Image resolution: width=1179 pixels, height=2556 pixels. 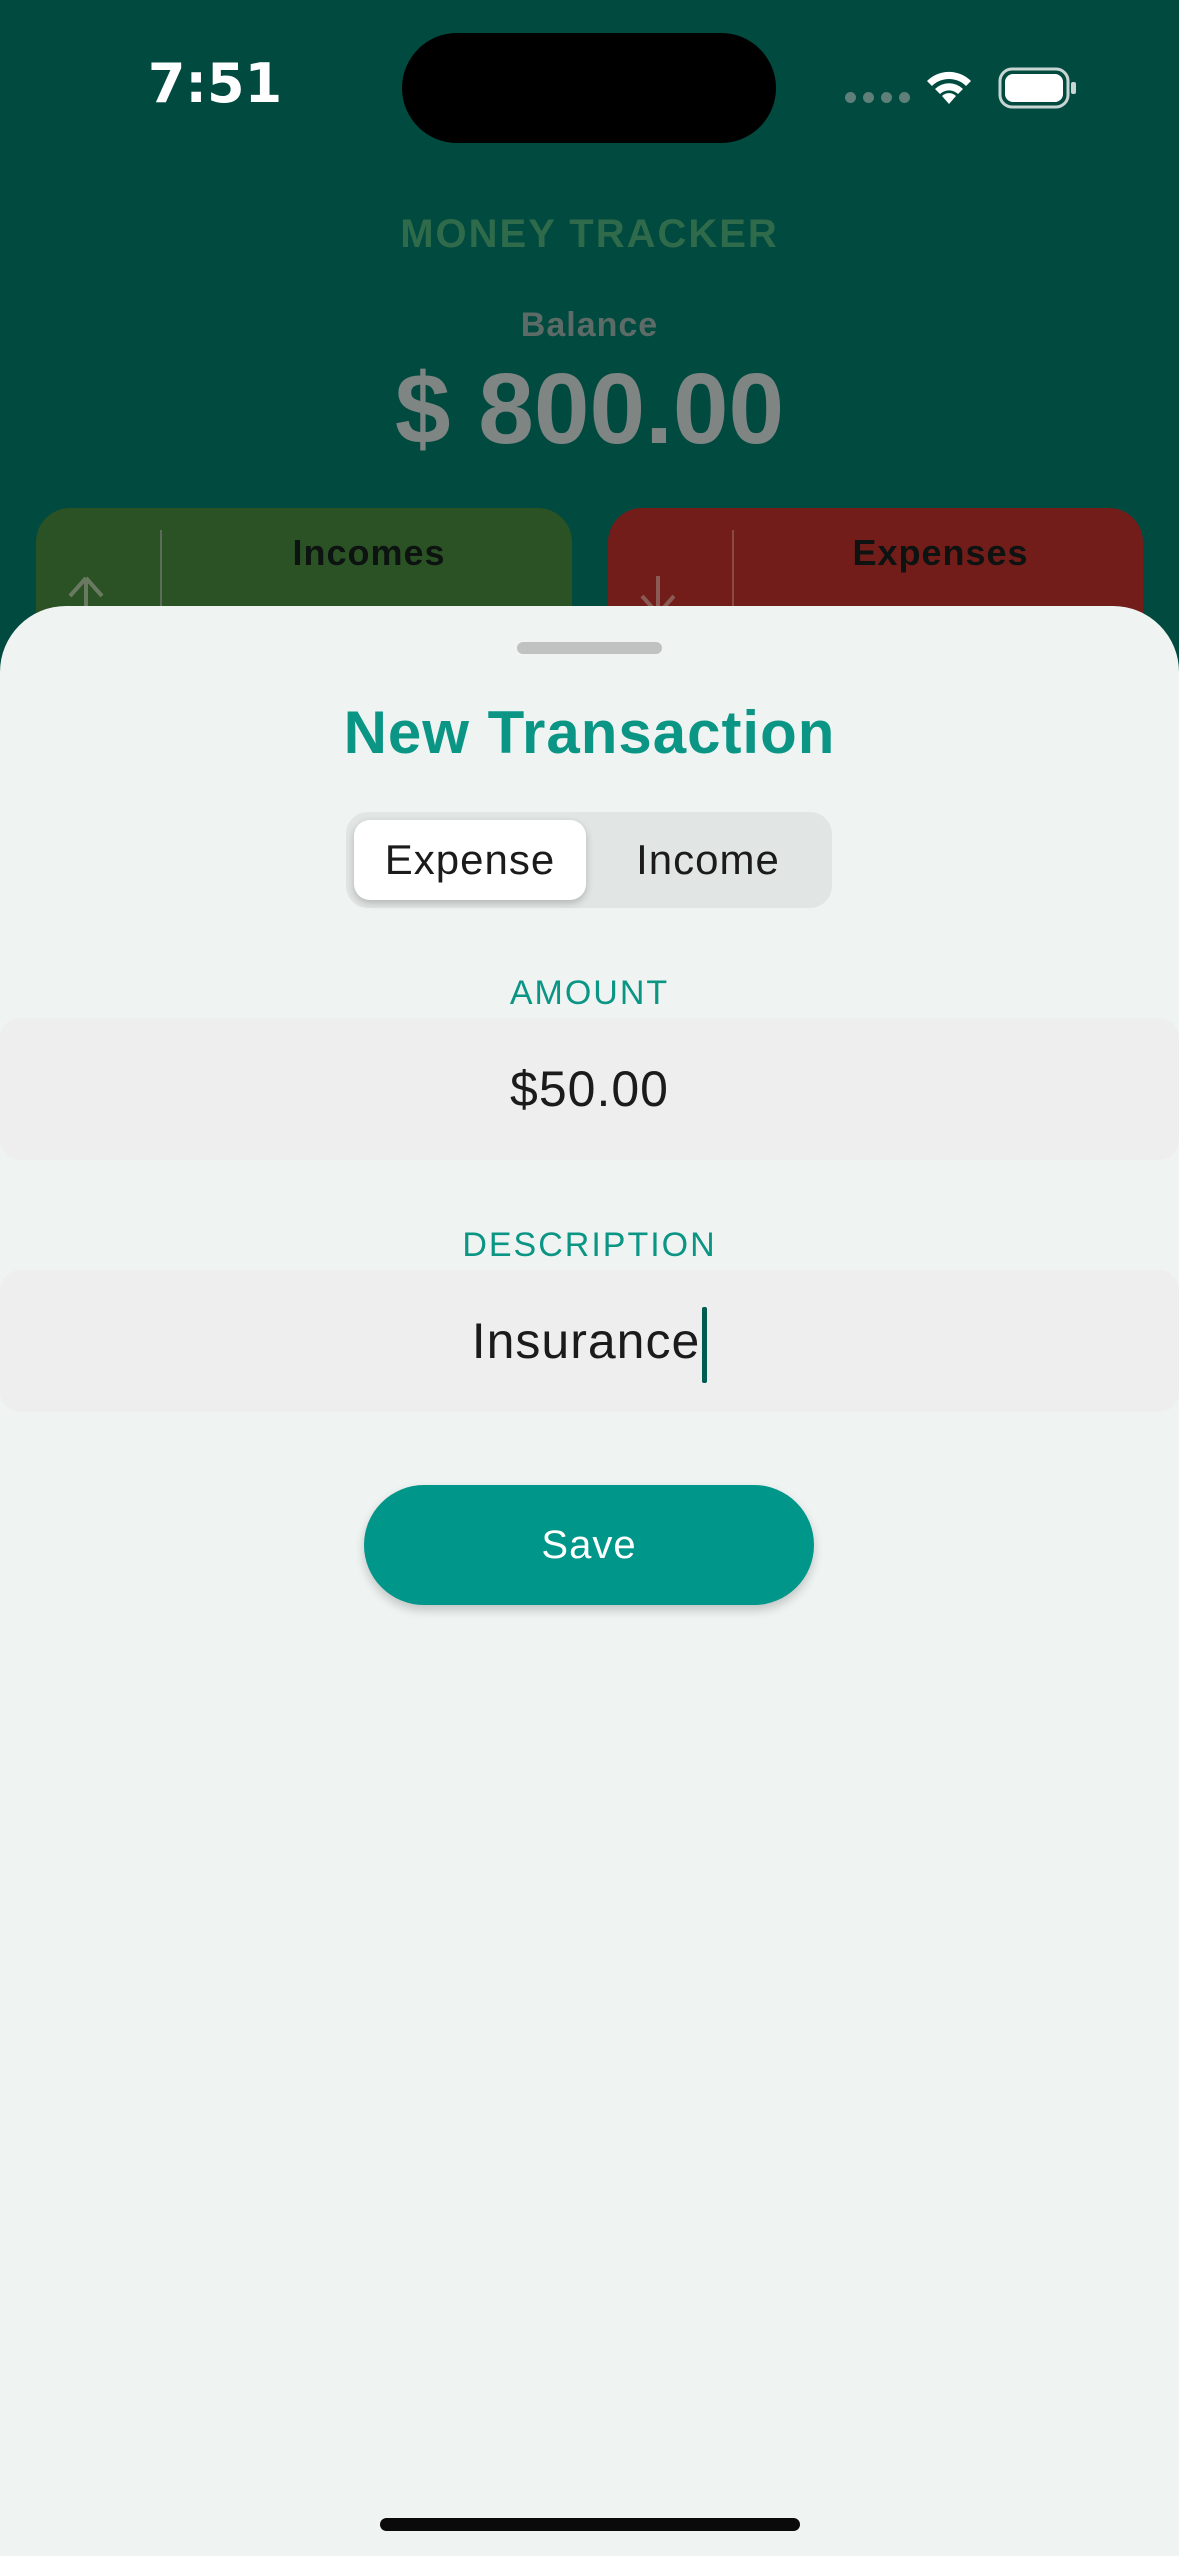 What do you see at coordinates (1037, 88) in the screenshot?
I see `battery-icon` at bounding box center [1037, 88].